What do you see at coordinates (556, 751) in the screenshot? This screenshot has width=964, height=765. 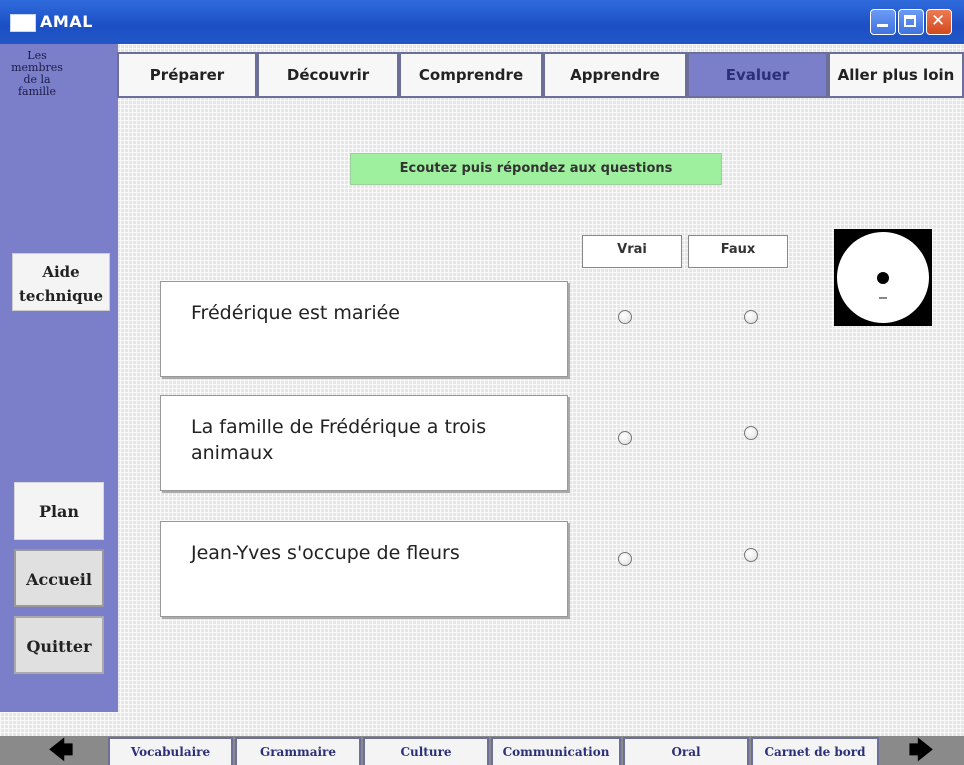 I see `tab-communication: Communication` at bounding box center [556, 751].